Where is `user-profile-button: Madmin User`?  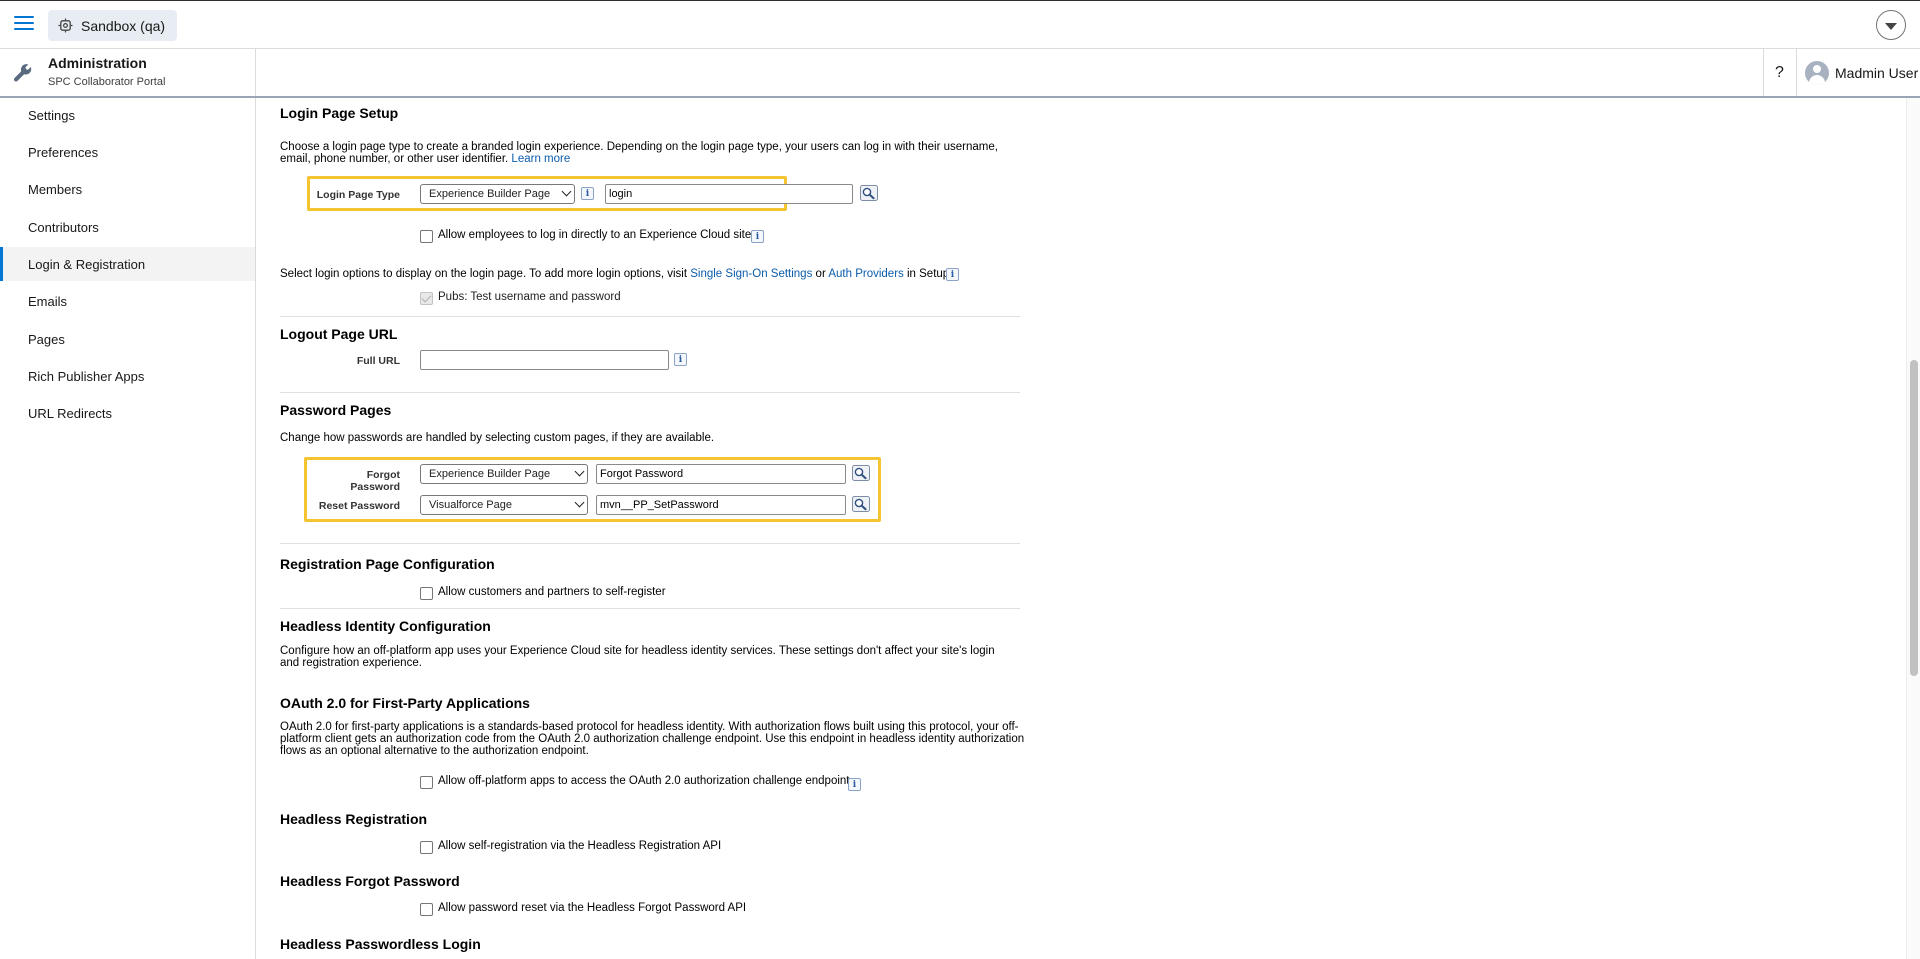
user-profile-button: Madmin User is located at coordinates (1857, 72).